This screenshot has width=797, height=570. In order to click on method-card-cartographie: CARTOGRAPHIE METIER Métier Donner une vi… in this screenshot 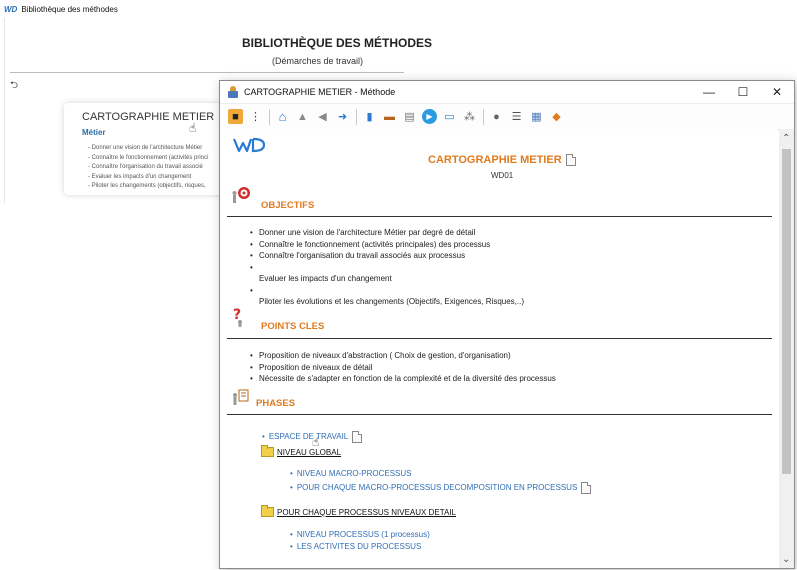, I will do `click(149, 149)`.